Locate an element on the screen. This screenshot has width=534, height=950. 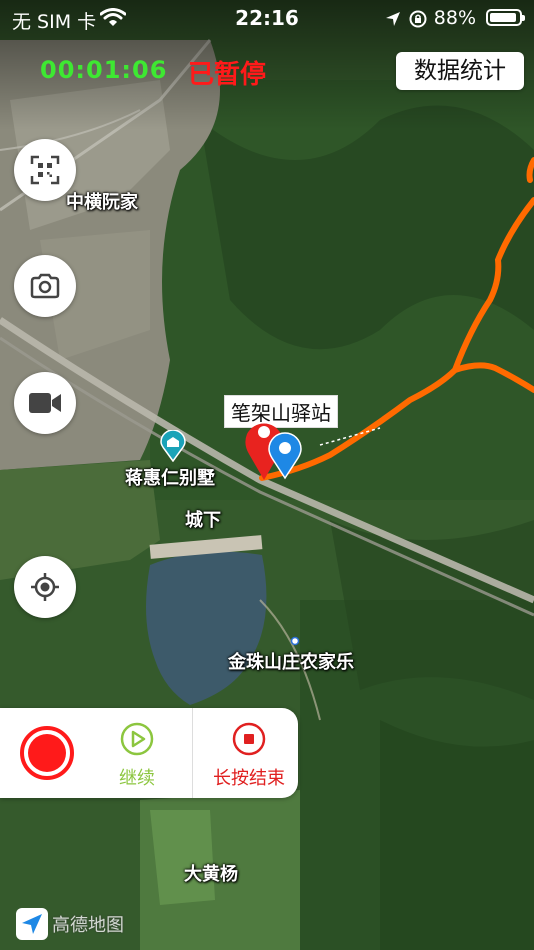
locate-me-button is located at coordinates (45, 587).